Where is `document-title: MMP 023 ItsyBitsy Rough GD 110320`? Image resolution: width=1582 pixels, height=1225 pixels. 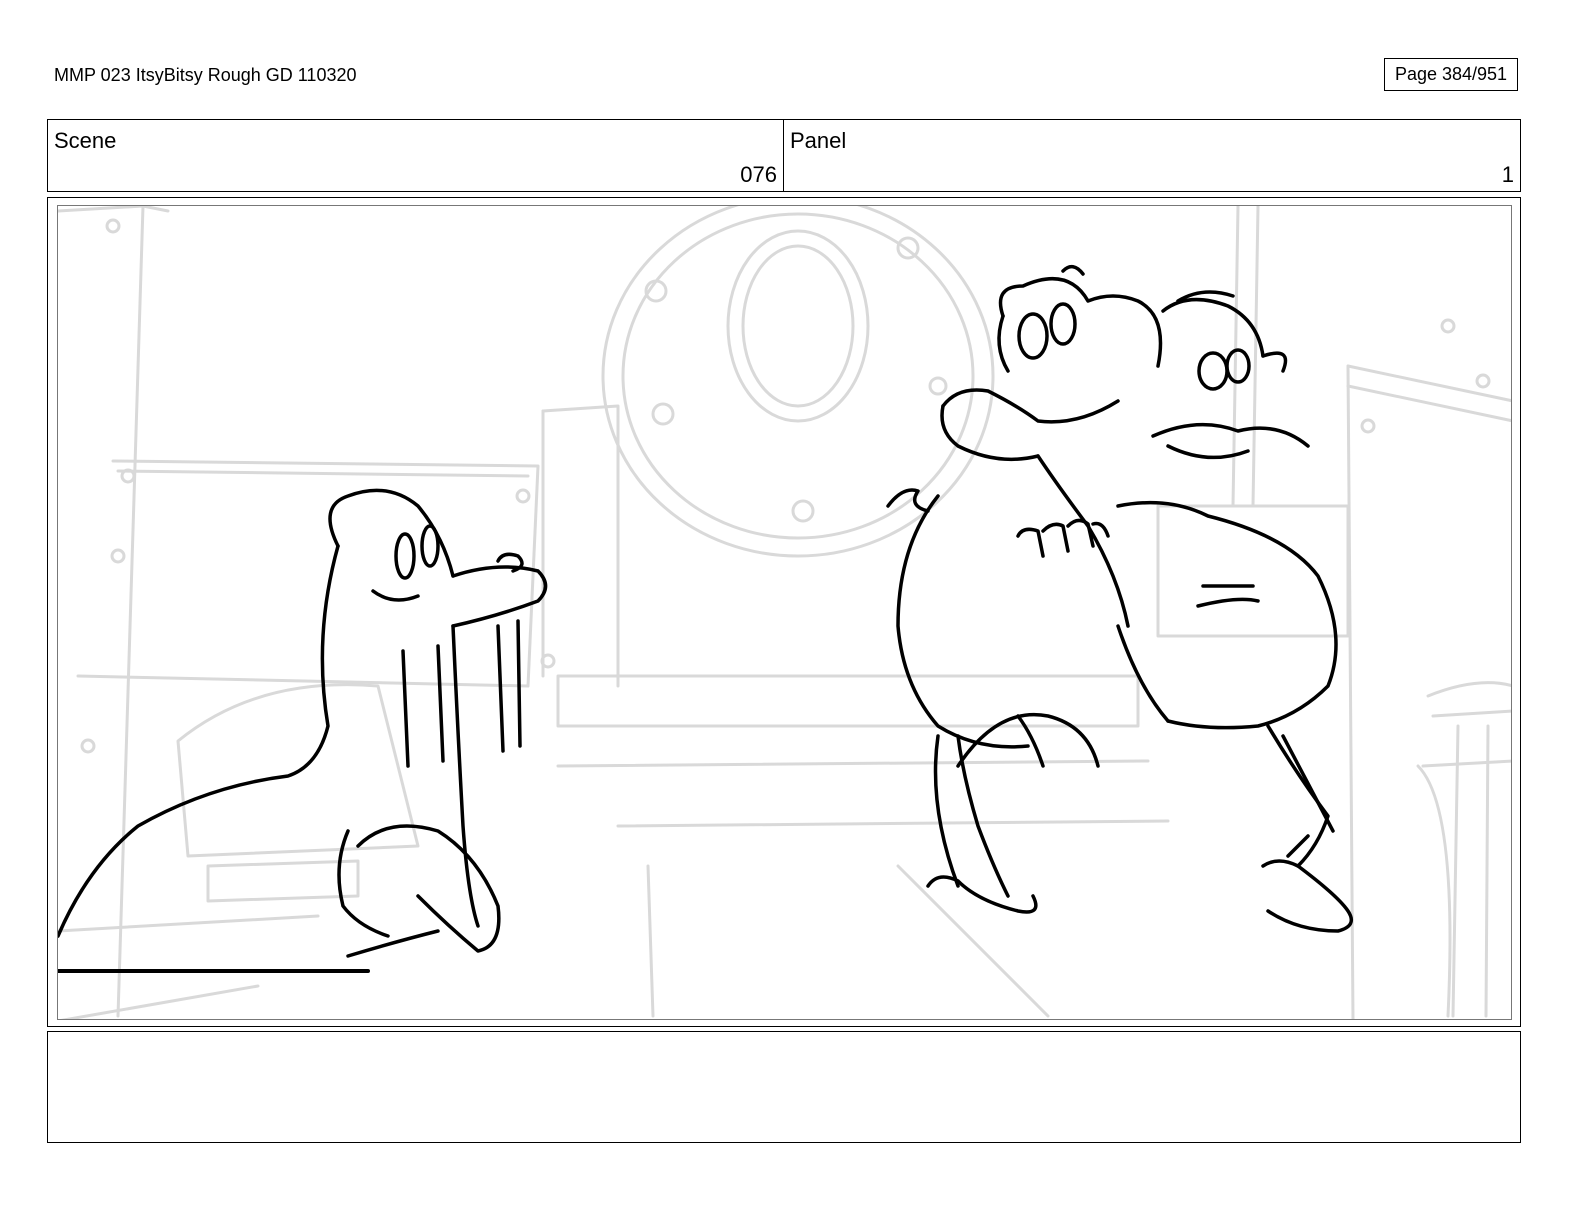 document-title: MMP 023 ItsyBitsy Rough GD 110320 is located at coordinates (205, 75).